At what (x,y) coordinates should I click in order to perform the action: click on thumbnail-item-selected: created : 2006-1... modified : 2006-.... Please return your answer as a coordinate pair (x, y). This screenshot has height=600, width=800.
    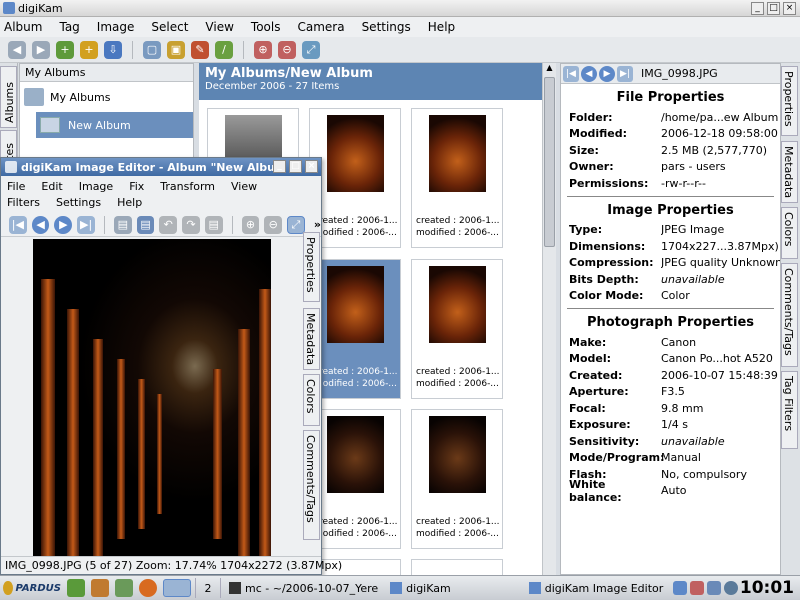
    Looking at the image, I should click on (355, 329).